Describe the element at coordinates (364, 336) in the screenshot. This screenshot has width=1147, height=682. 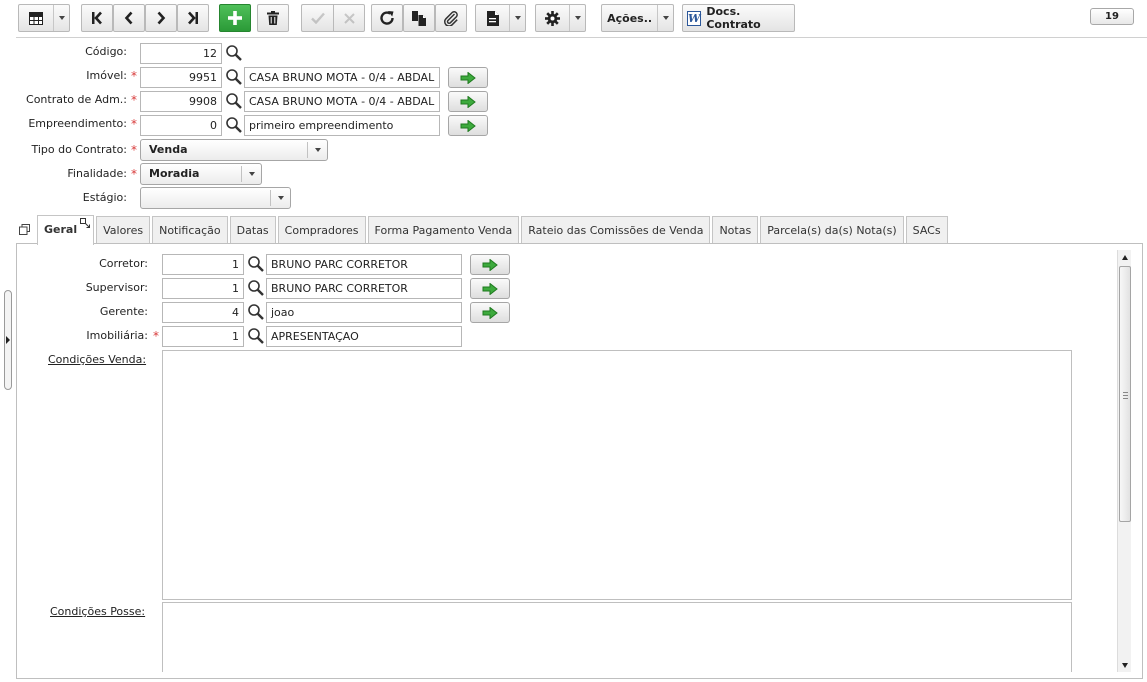
I see `imobiliaria-description-field: APRESENTAÇAO` at that location.